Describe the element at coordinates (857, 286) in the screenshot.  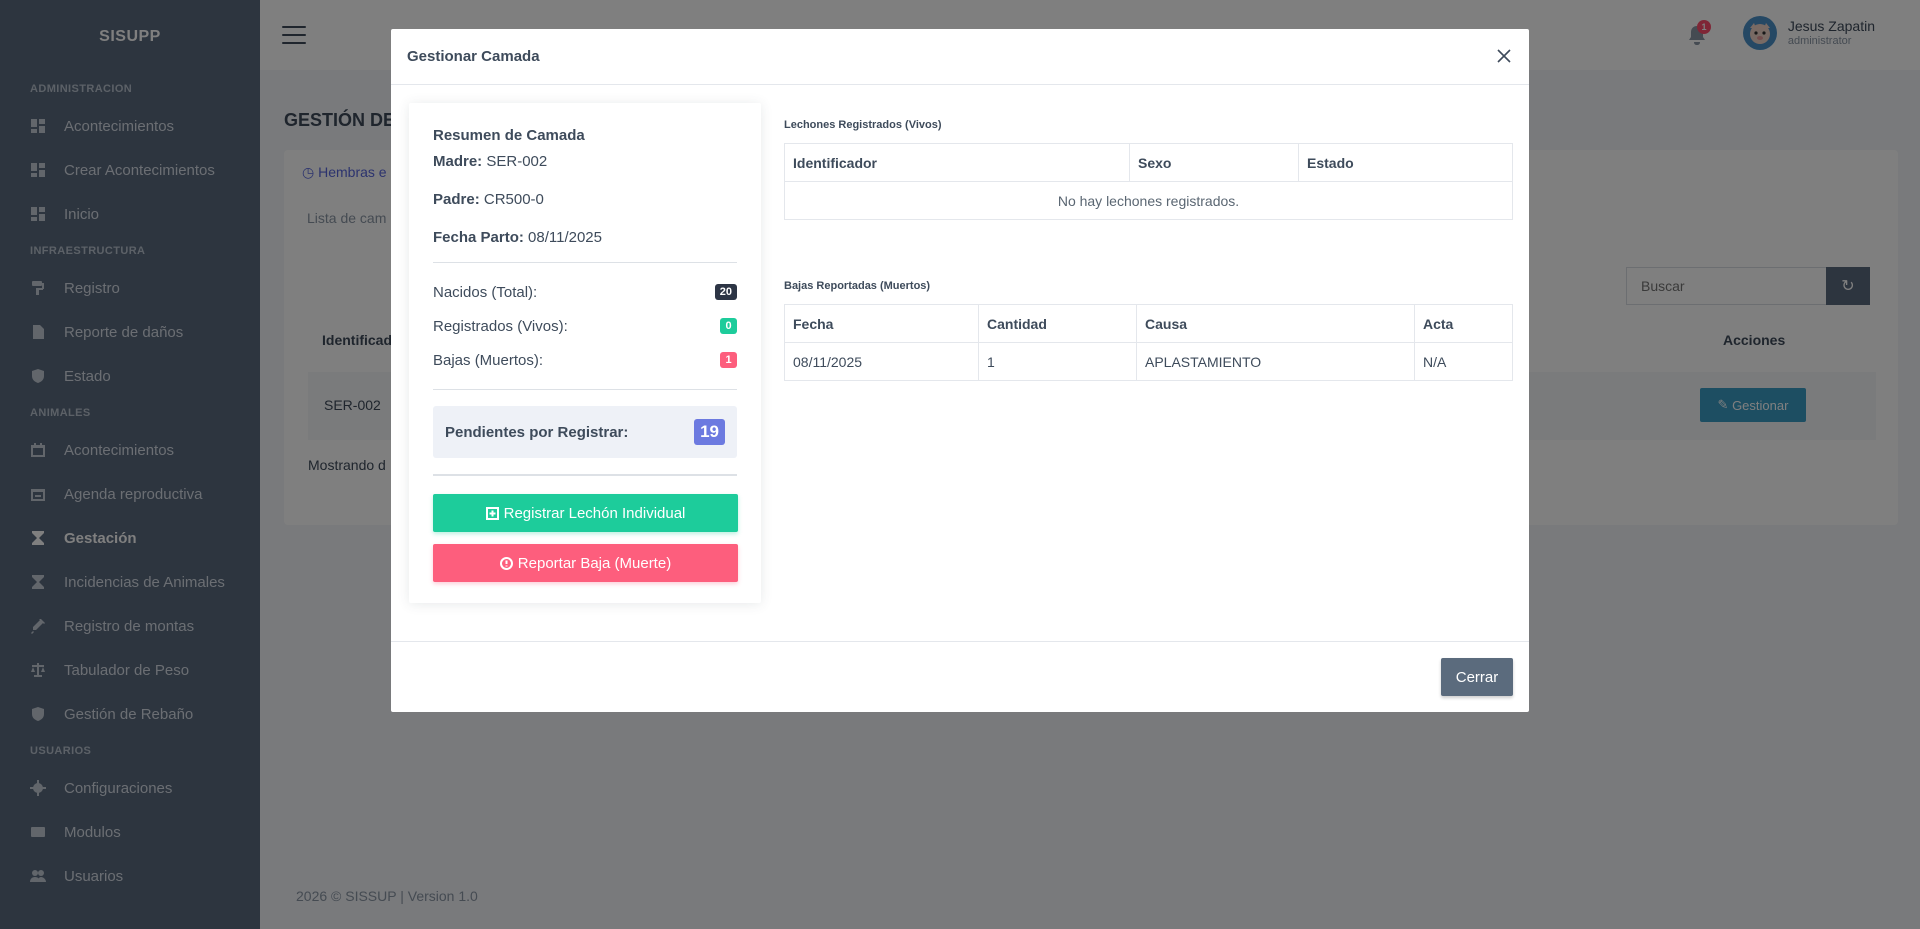
I see `bajas-section-label: Bajas Reportadas (Muertos)` at that location.